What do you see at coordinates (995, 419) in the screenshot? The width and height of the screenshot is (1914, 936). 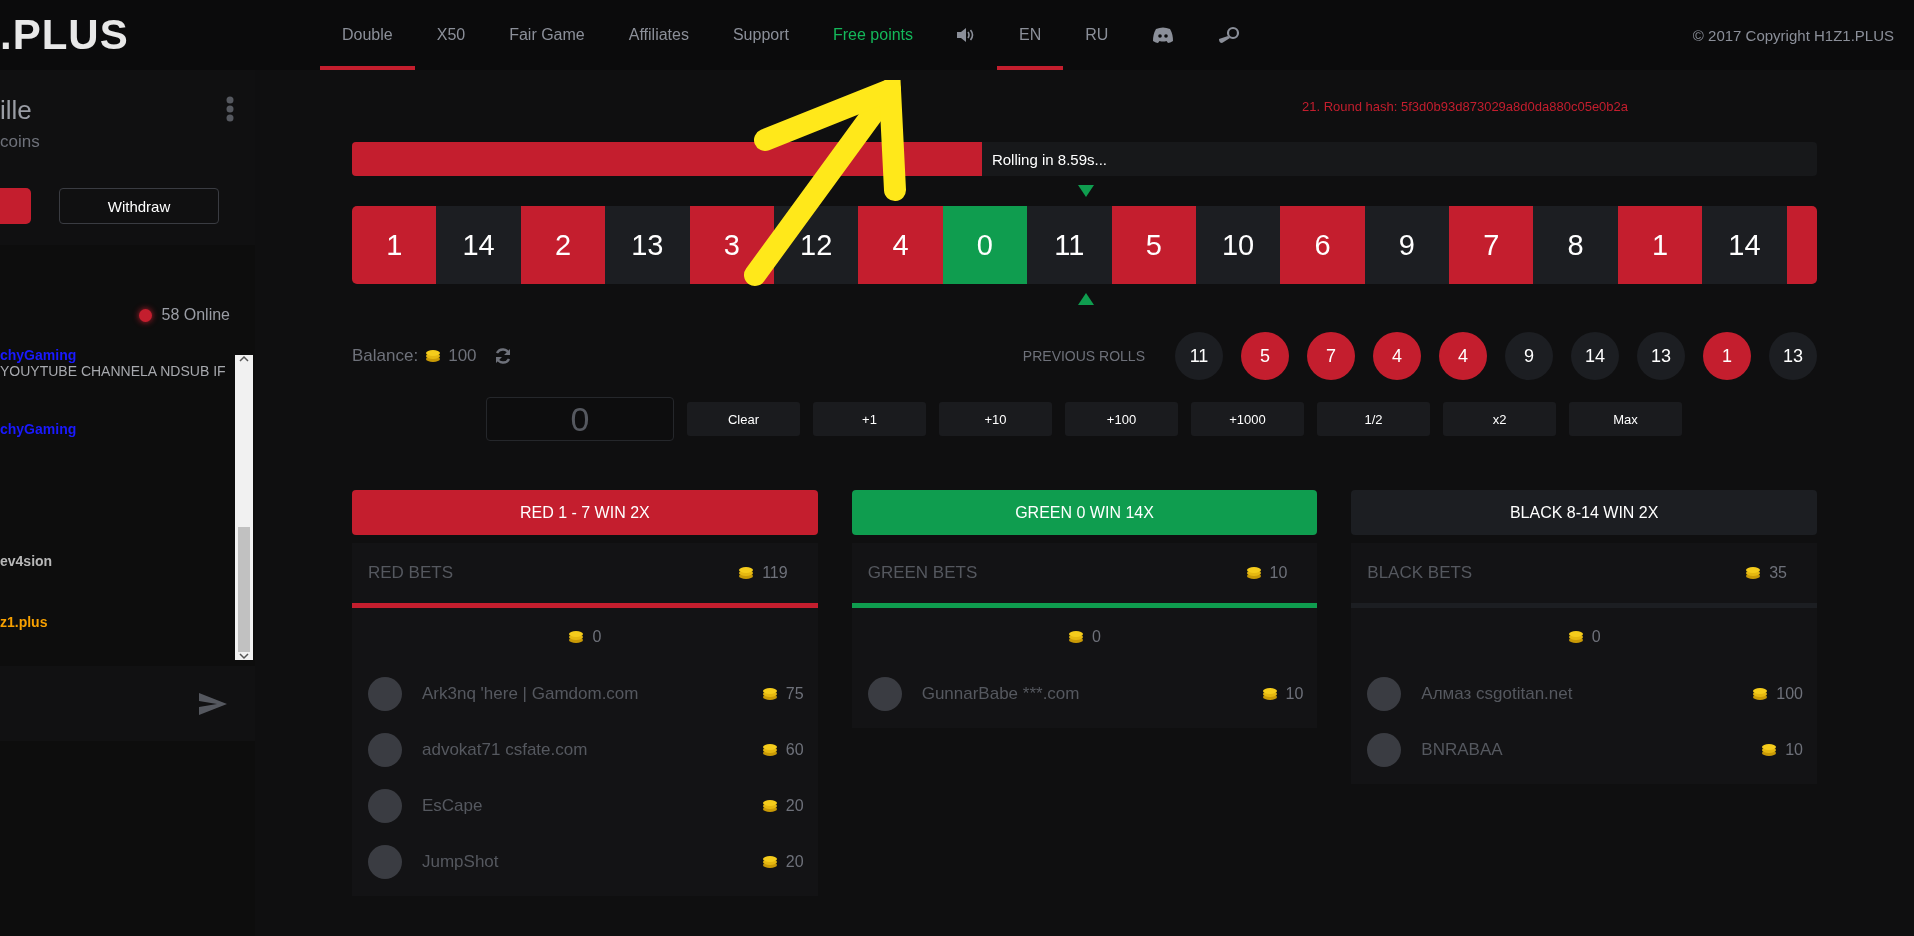 I see `bet-modifier-button: +10` at bounding box center [995, 419].